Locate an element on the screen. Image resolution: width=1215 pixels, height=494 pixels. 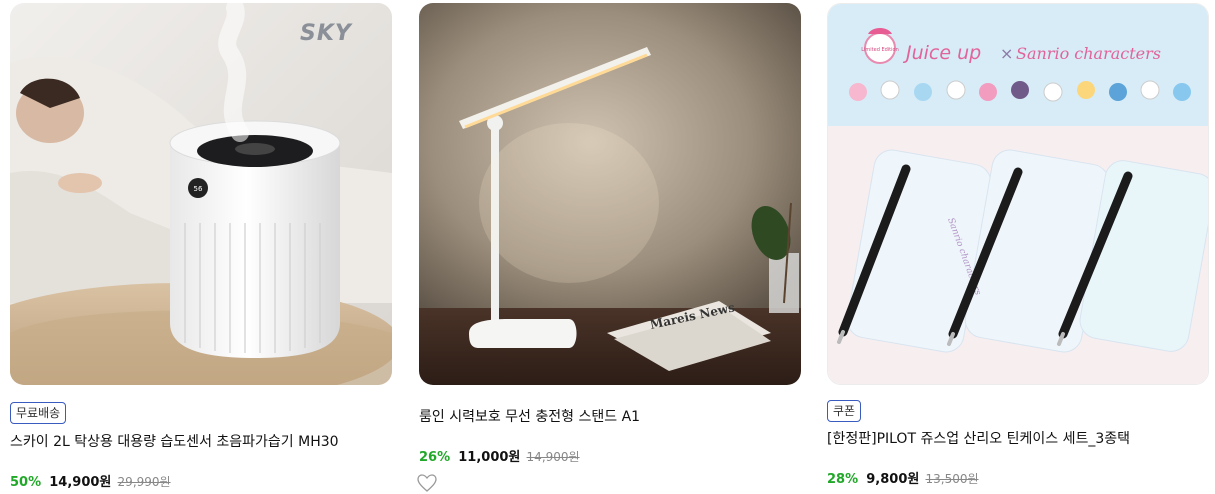
free-shipping-badge: 무료배송 is located at coordinates (38, 413).